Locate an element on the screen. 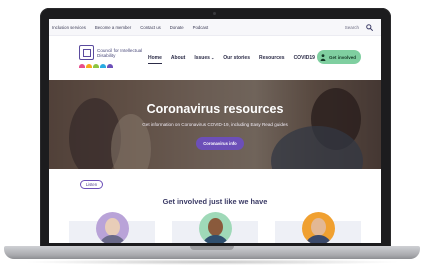 This screenshot has width=424, height=270. nav-item-covid19: COVID19 is located at coordinates (304, 58).